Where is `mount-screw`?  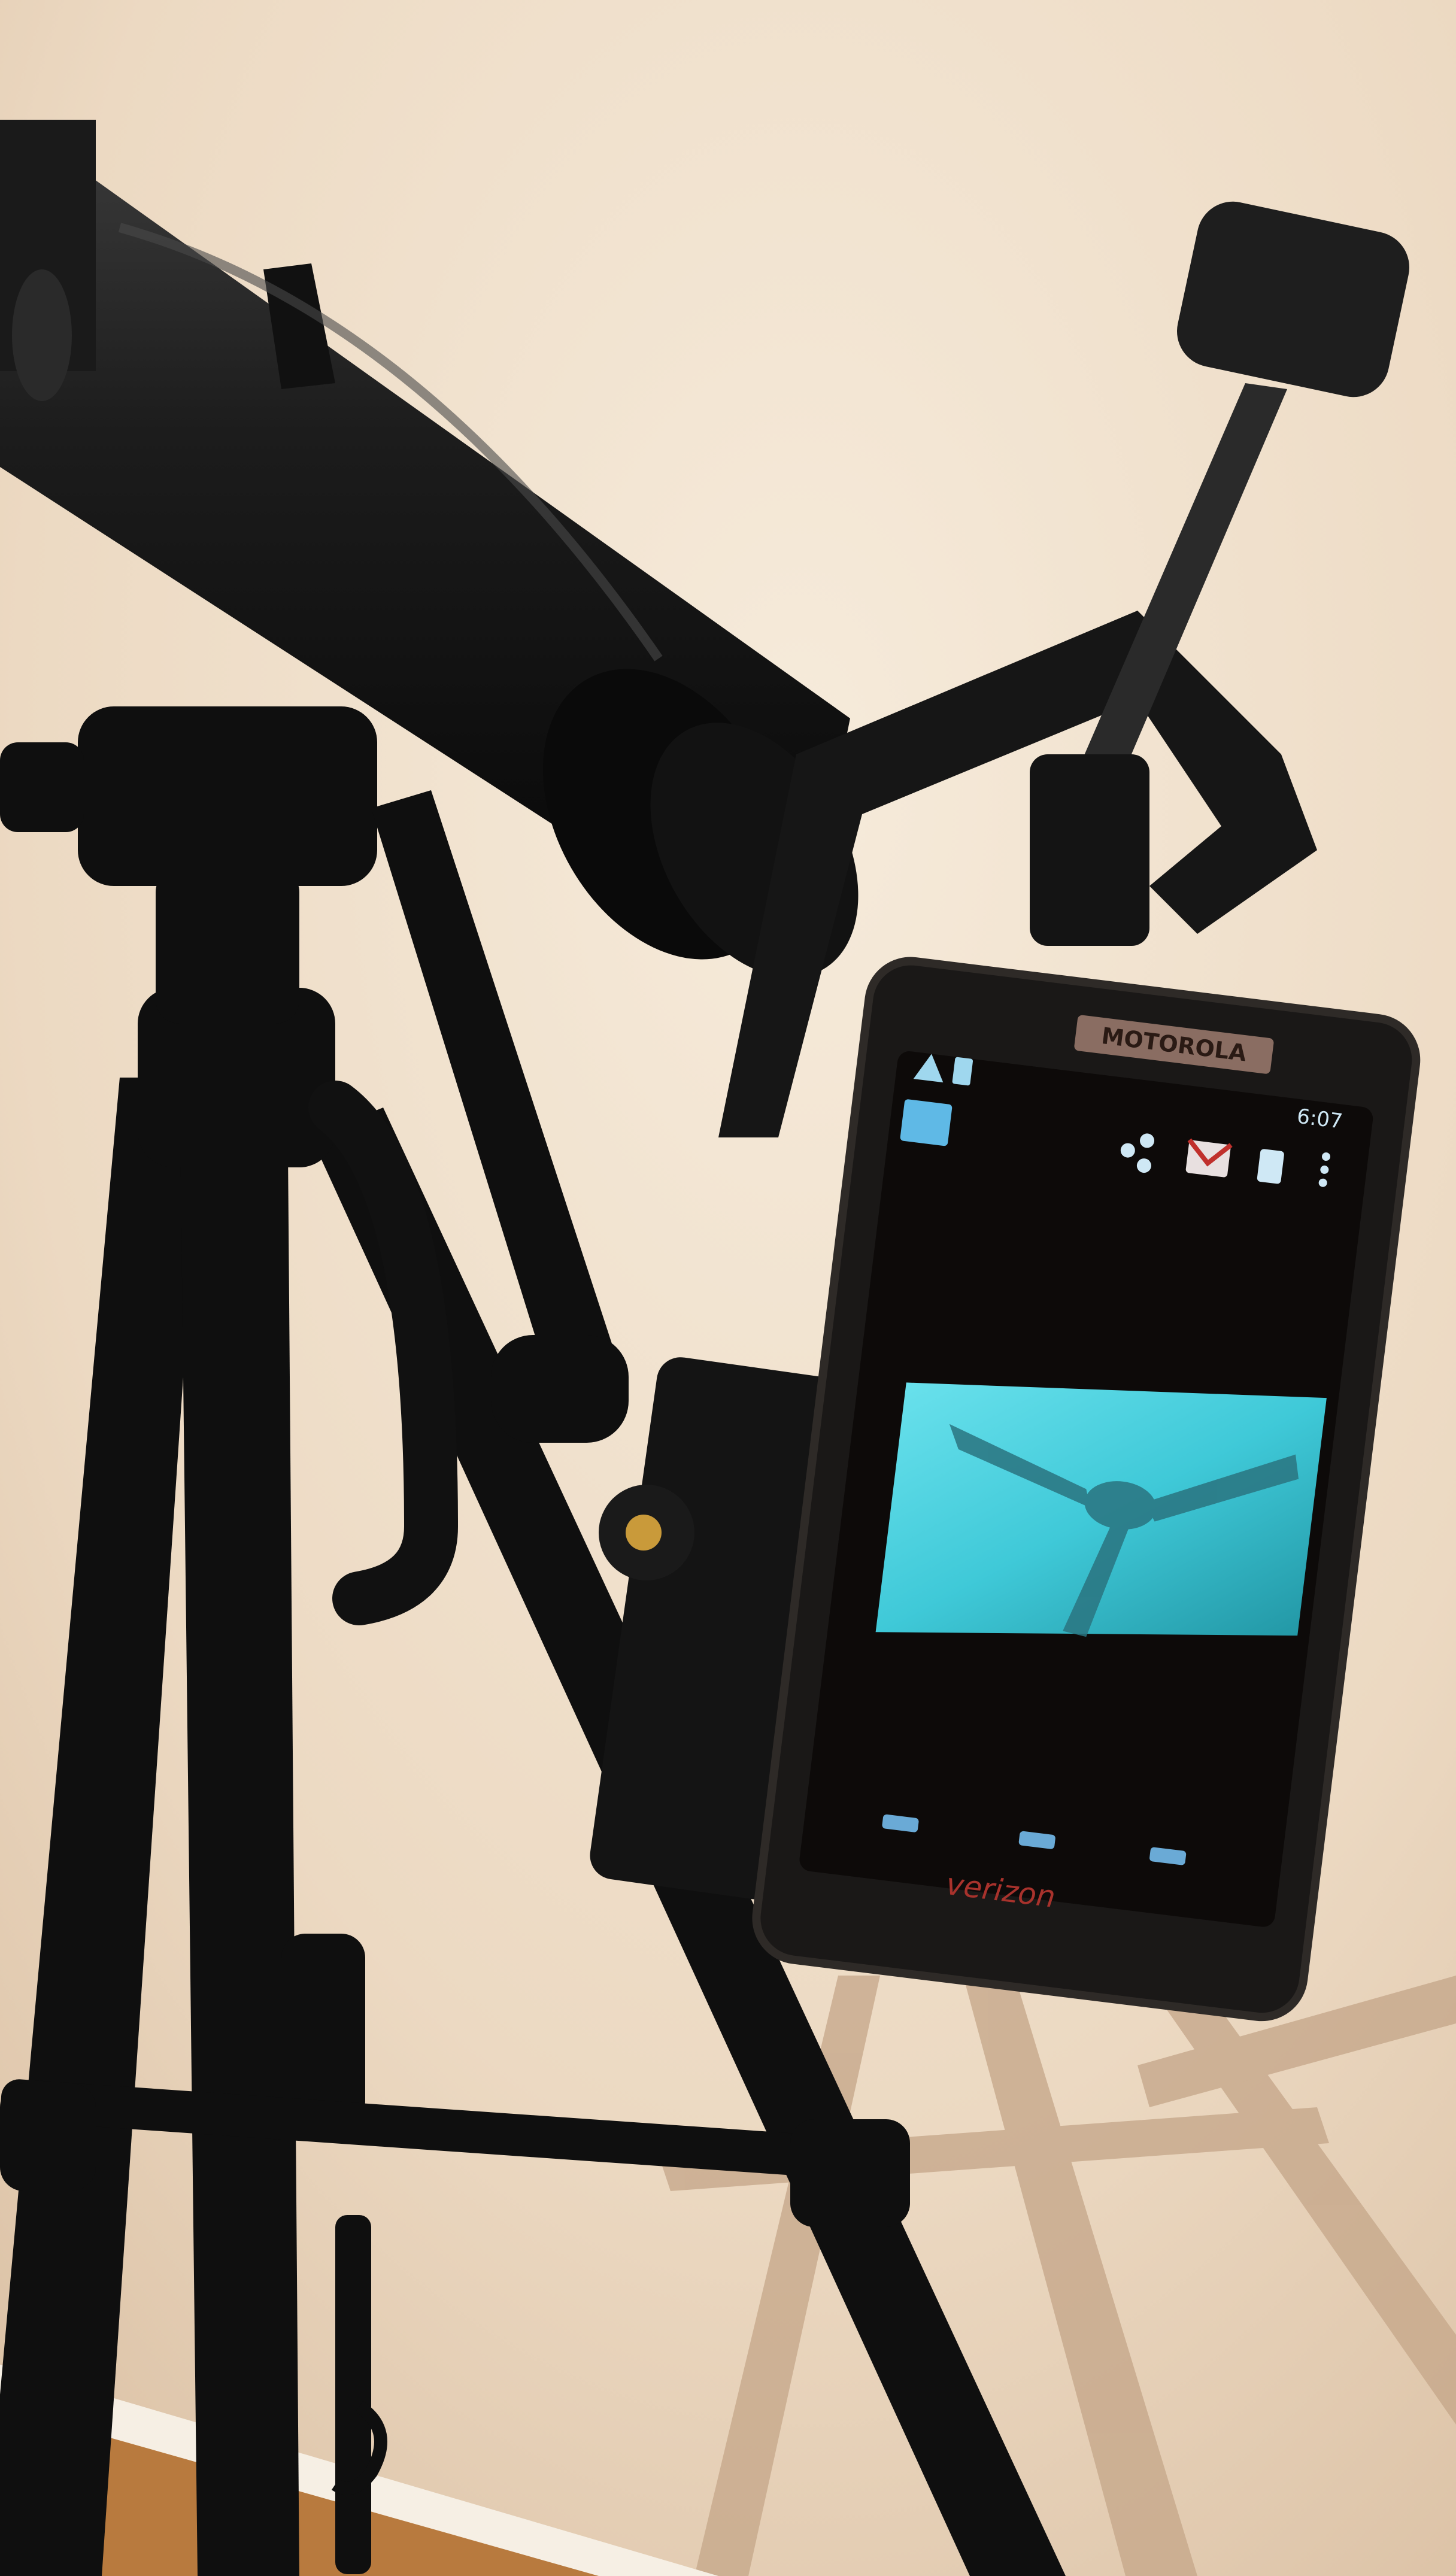
mount-screw is located at coordinates (644, 1533).